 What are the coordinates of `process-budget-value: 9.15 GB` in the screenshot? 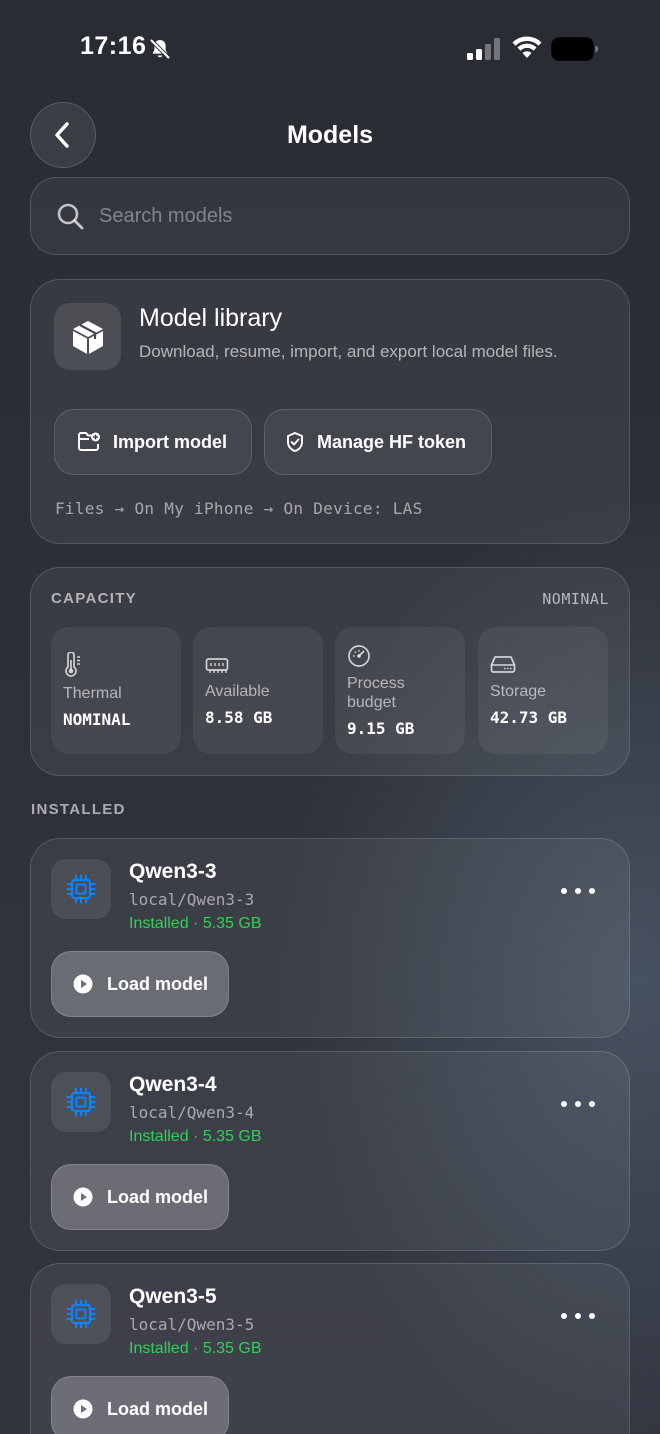 It's located at (381, 728).